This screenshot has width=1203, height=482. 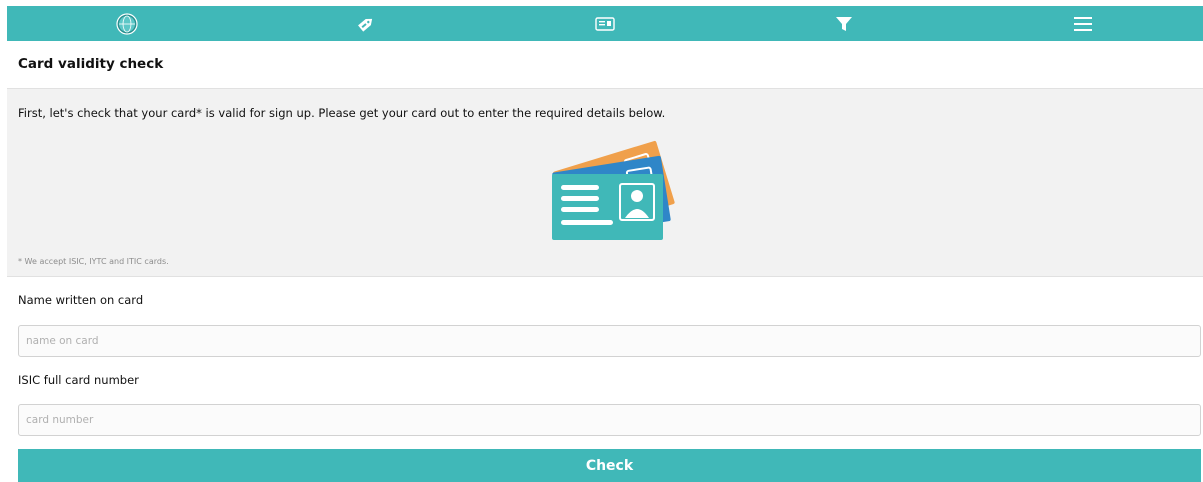 I want to click on nav-filter, so click(x=844, y=23).